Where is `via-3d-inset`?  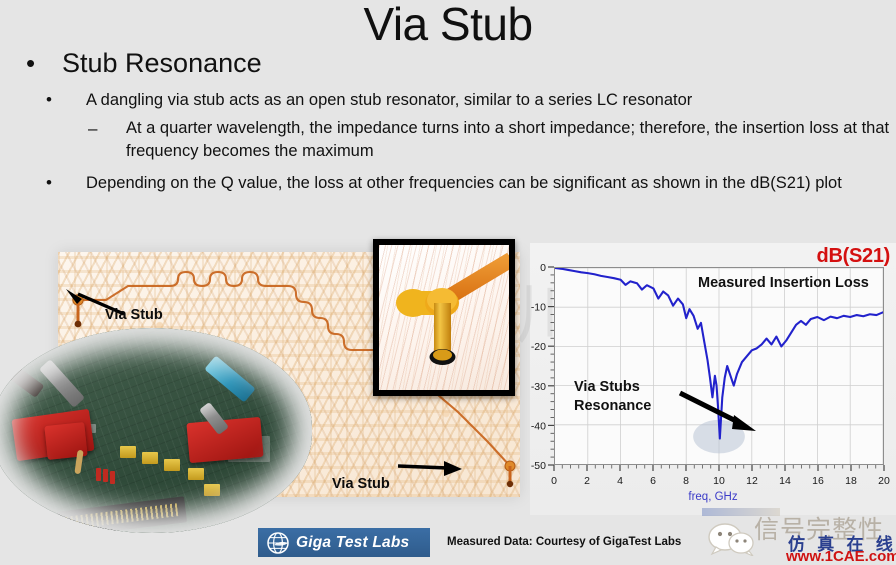
via-3d-inset is located at coordinates (444, 317).